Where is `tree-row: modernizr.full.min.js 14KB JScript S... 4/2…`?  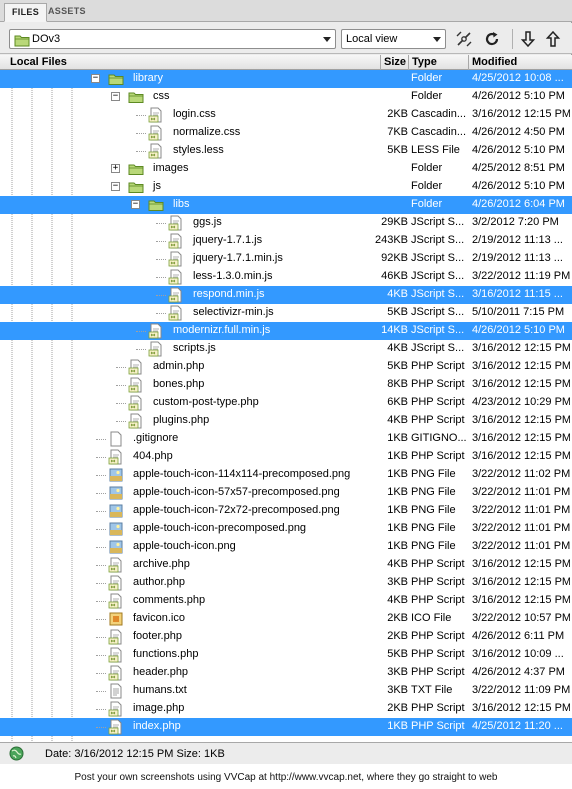 tree-row: modernizr.full.min.js 14KB JScript S... 4/2… is located at coordinates (286, 331).